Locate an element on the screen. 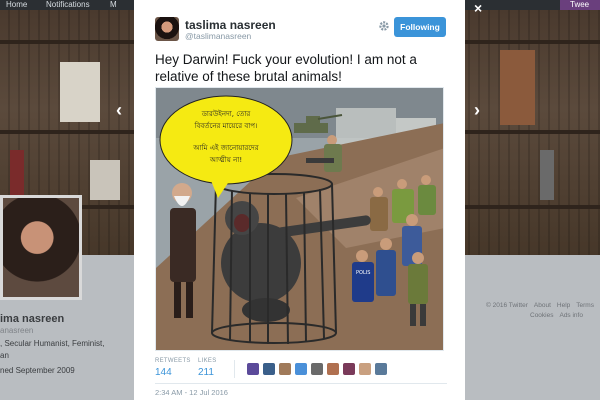  footer-copyright: © 2016 Twitter is located at coordinates (507, 305).